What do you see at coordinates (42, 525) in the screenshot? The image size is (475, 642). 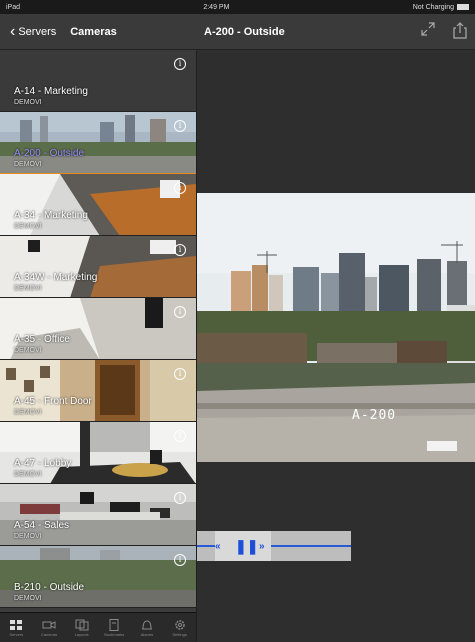 I see `camera-name: A-54 - Sales` at bounding box center [42, 525].